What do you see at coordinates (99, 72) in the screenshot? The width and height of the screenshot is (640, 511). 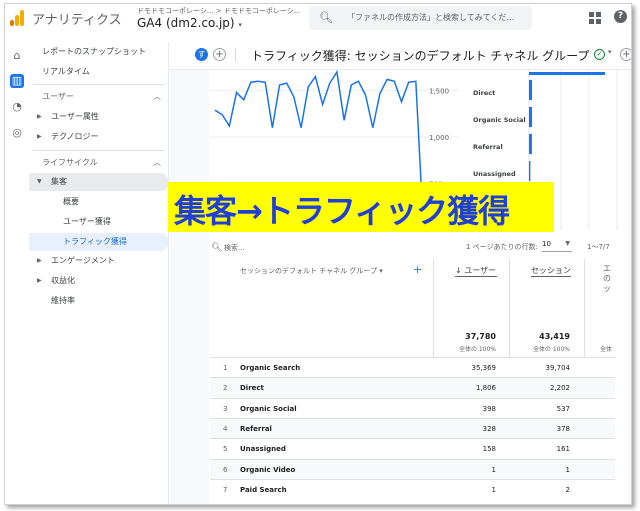 I see `nav-realtime: リアルタイム` at bounding box center [99, 72].